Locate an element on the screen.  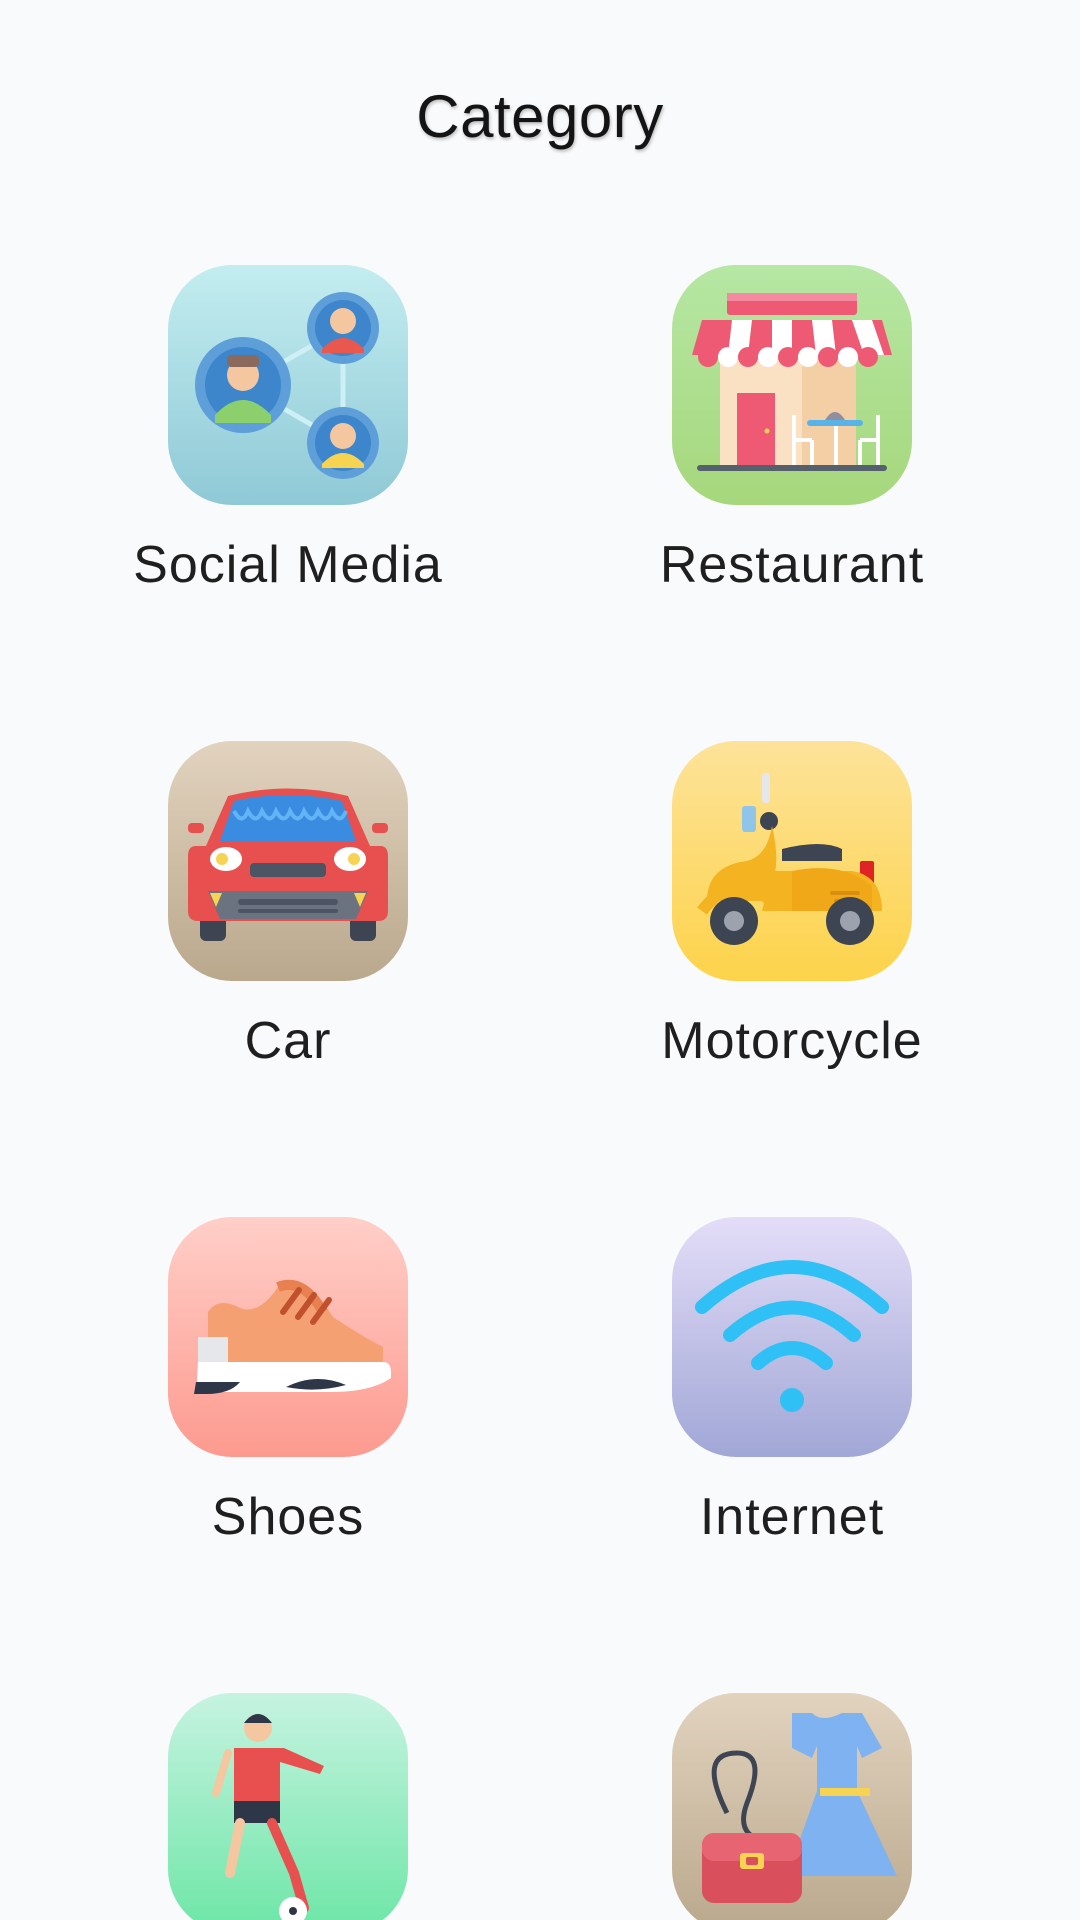
category-tile-fashion is located at coordinates (792, 1806).